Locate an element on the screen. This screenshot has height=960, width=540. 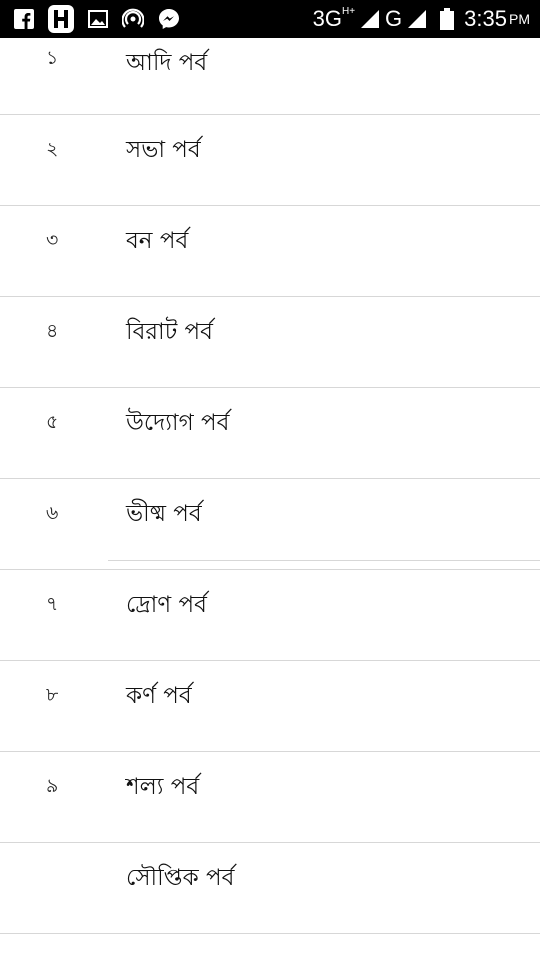
list-item: ৬ ভীষ্ম পর্ব is located at coordinates (270, 524).